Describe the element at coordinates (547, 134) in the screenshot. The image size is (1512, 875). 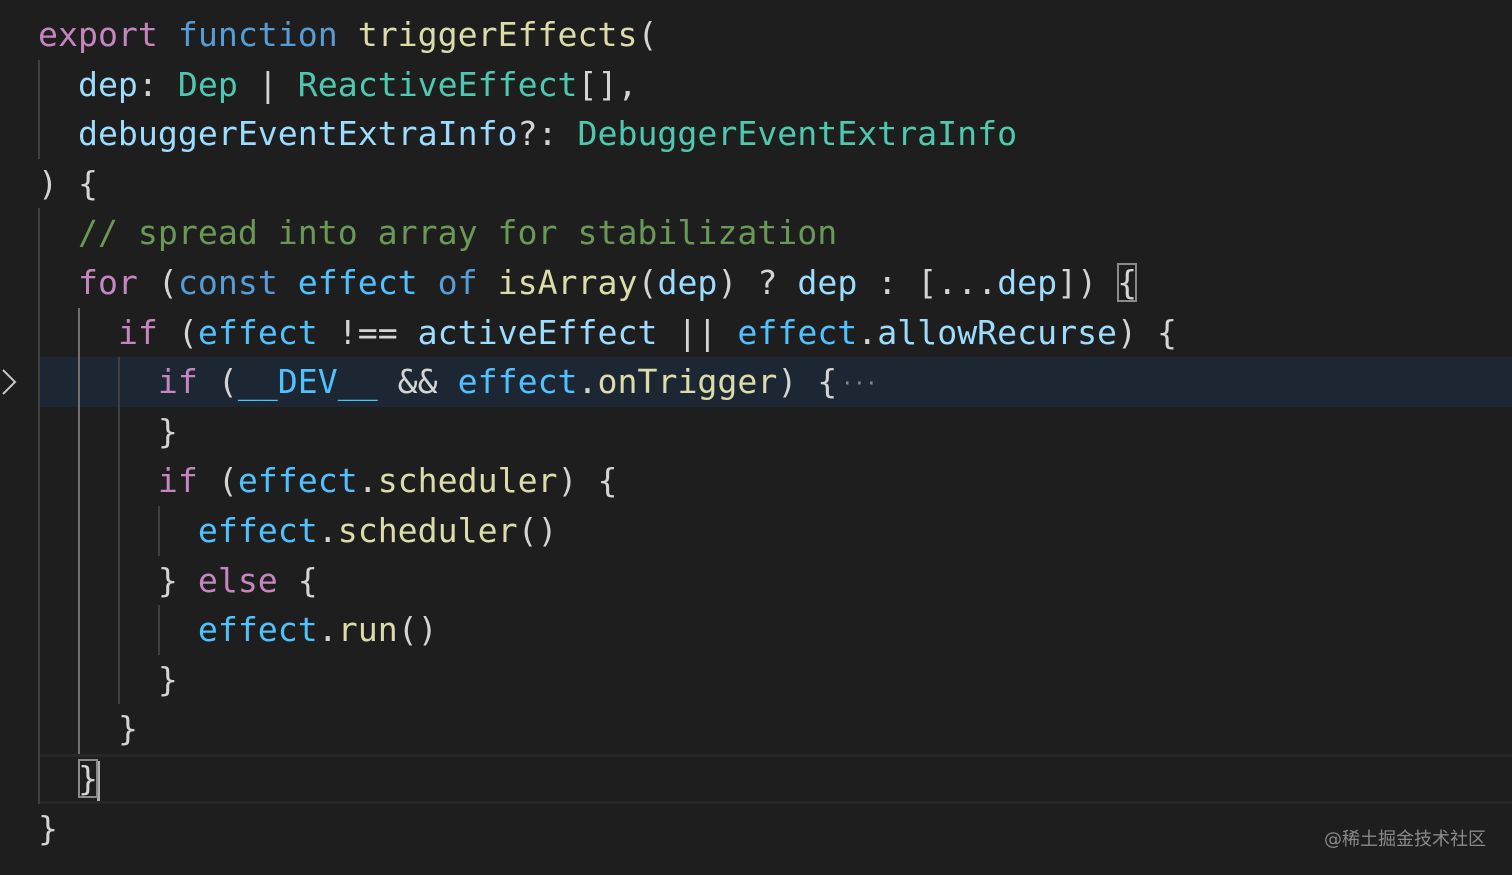
I see `code-token: ?:` at that location.